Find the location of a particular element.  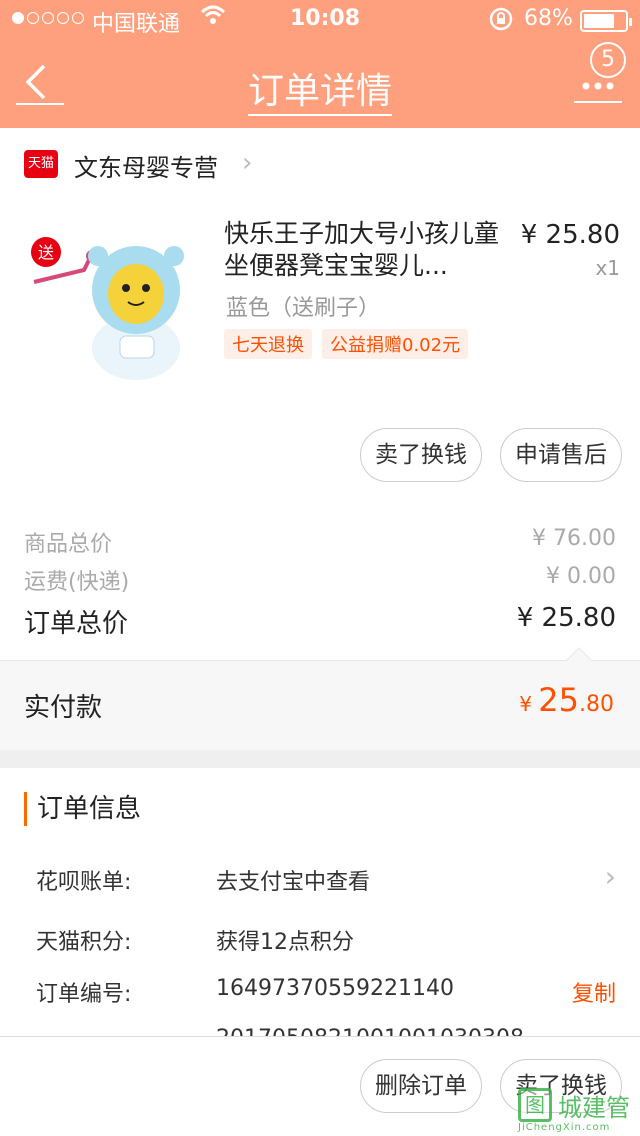

amount-paid-label: 实付款 is located at coordinates (63, 708).